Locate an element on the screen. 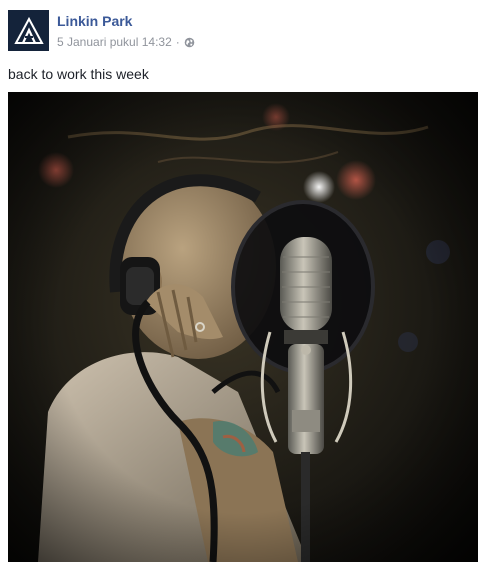 This screenshot has width=486, height=566. globe-icon is located at coordinates (189, 42).